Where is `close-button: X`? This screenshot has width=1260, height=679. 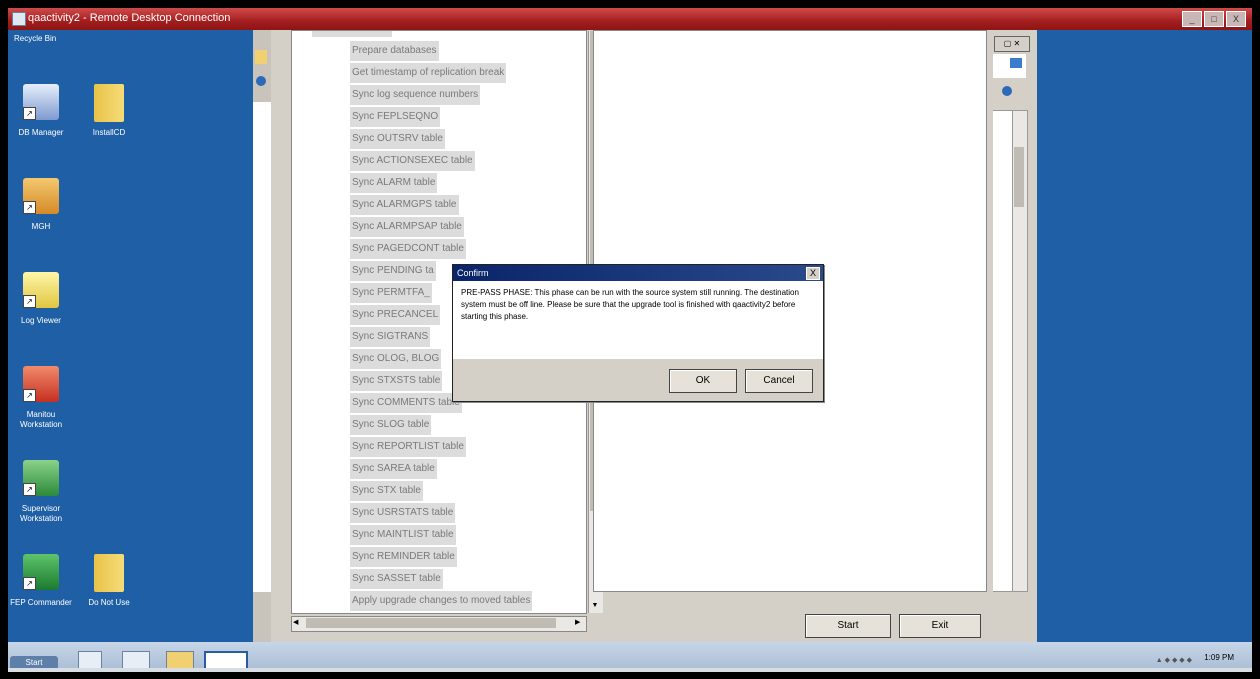 close-button: X is located at coordinates (1236, 19).